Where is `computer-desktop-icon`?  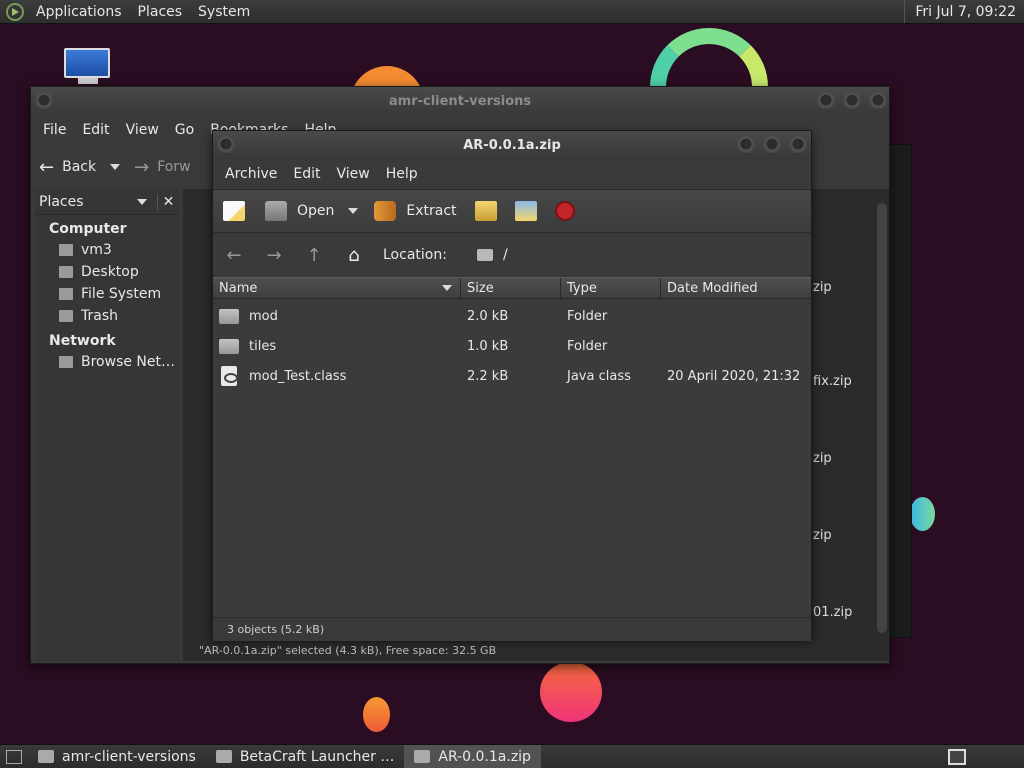 computer-desktop-icon is located at coordinates (88, 67).